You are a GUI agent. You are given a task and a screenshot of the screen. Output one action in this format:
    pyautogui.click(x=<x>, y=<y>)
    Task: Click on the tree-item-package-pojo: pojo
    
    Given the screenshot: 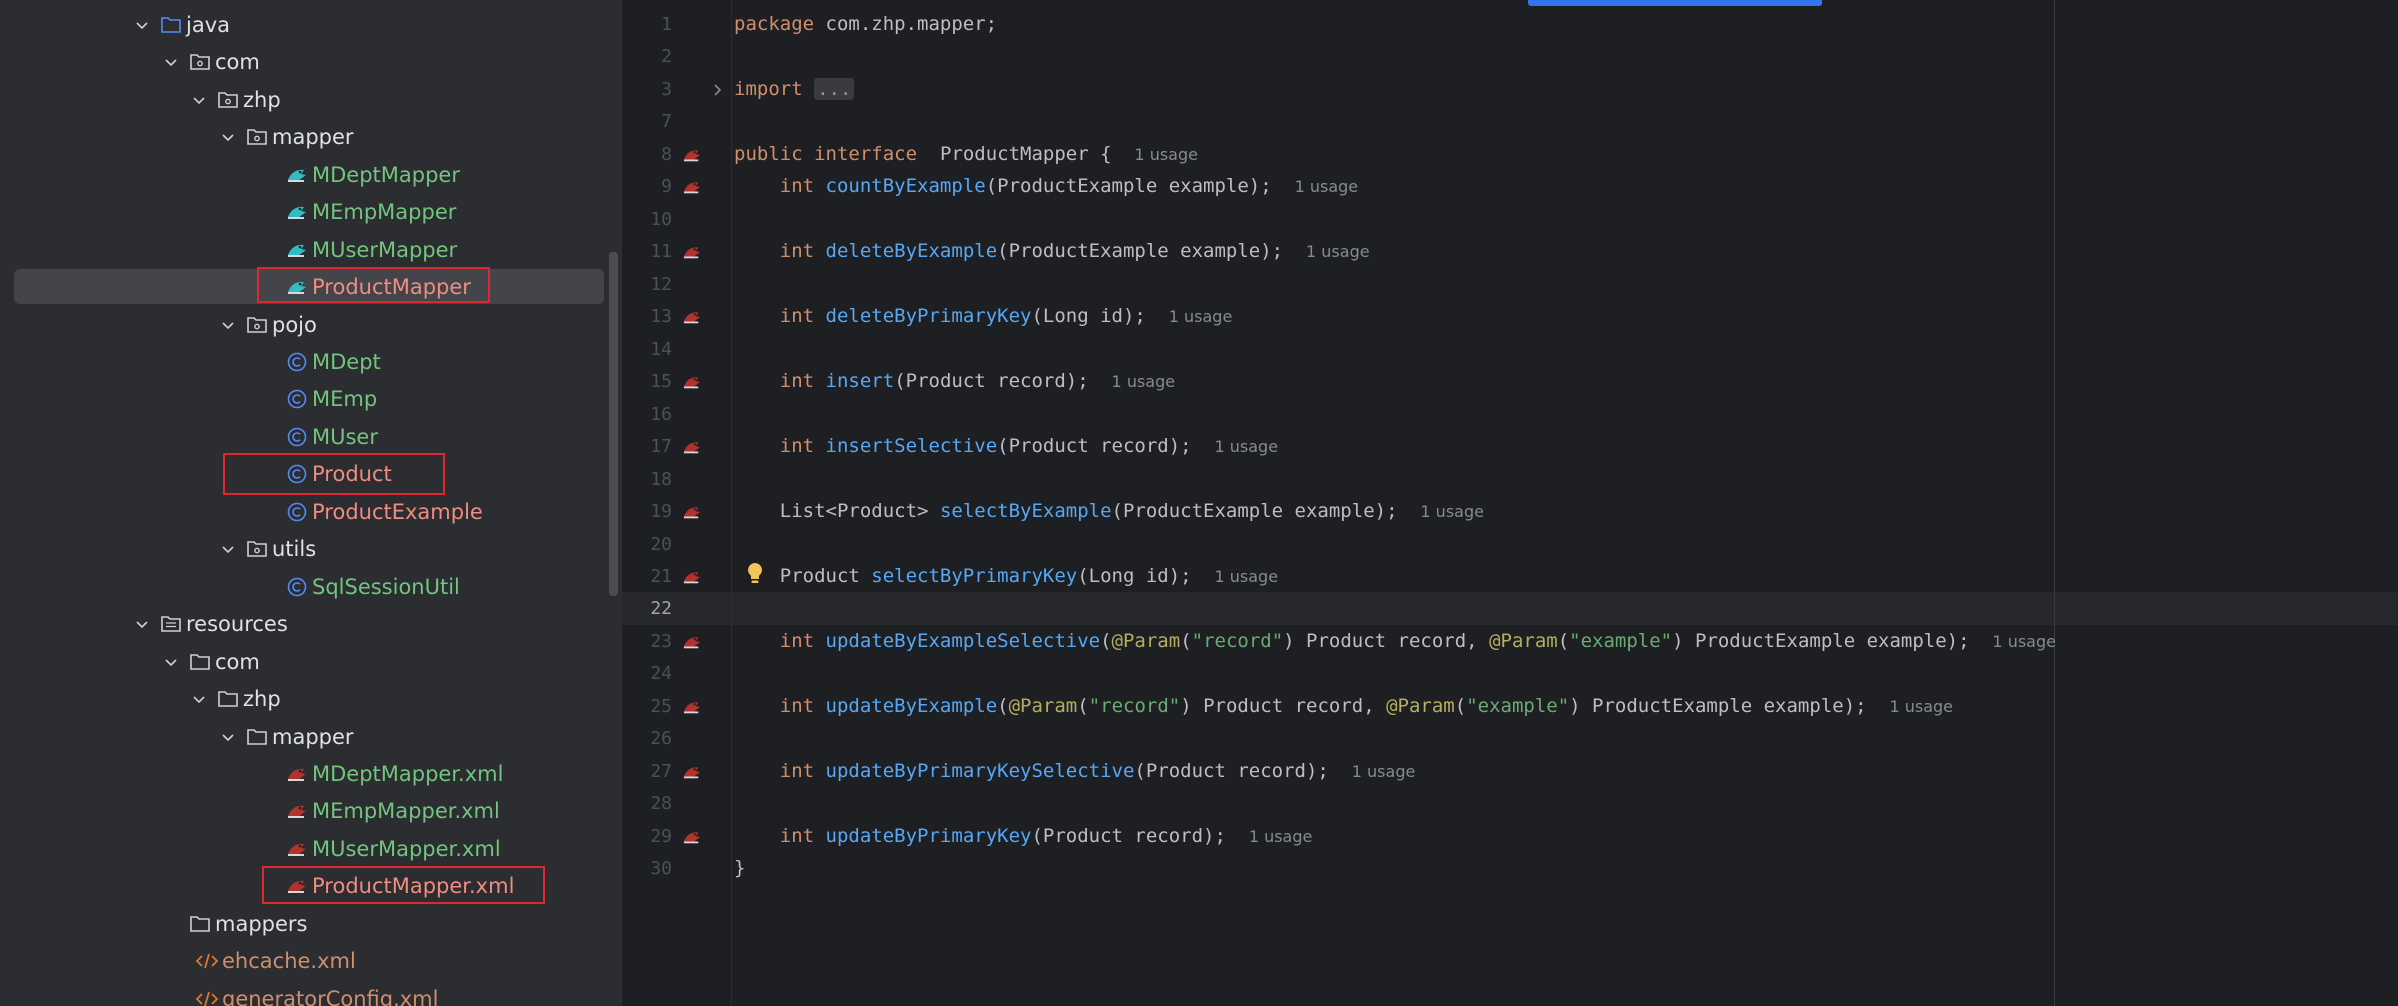 What is the action you would take?
    pyautogui.click(x=305, y=324)
    